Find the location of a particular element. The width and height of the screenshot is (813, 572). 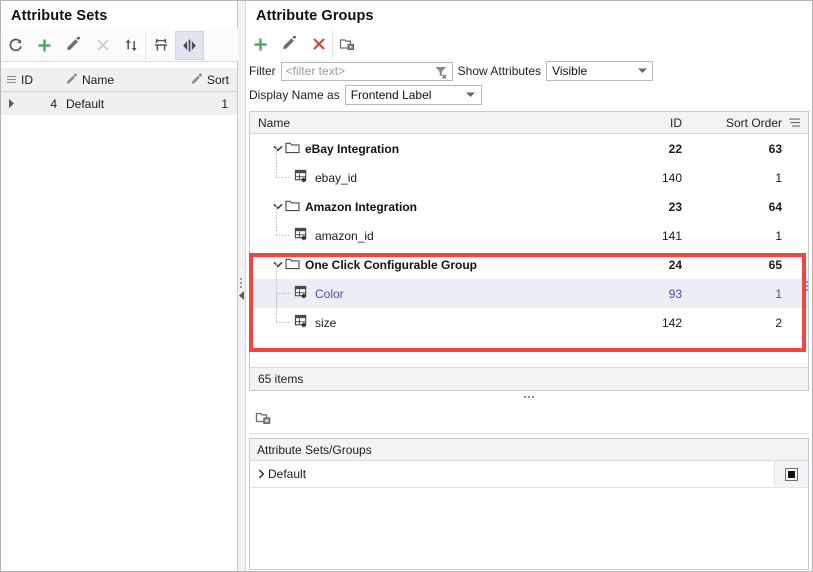

display-name-as-select: Frontend Label is located at coordinates (413, 95).